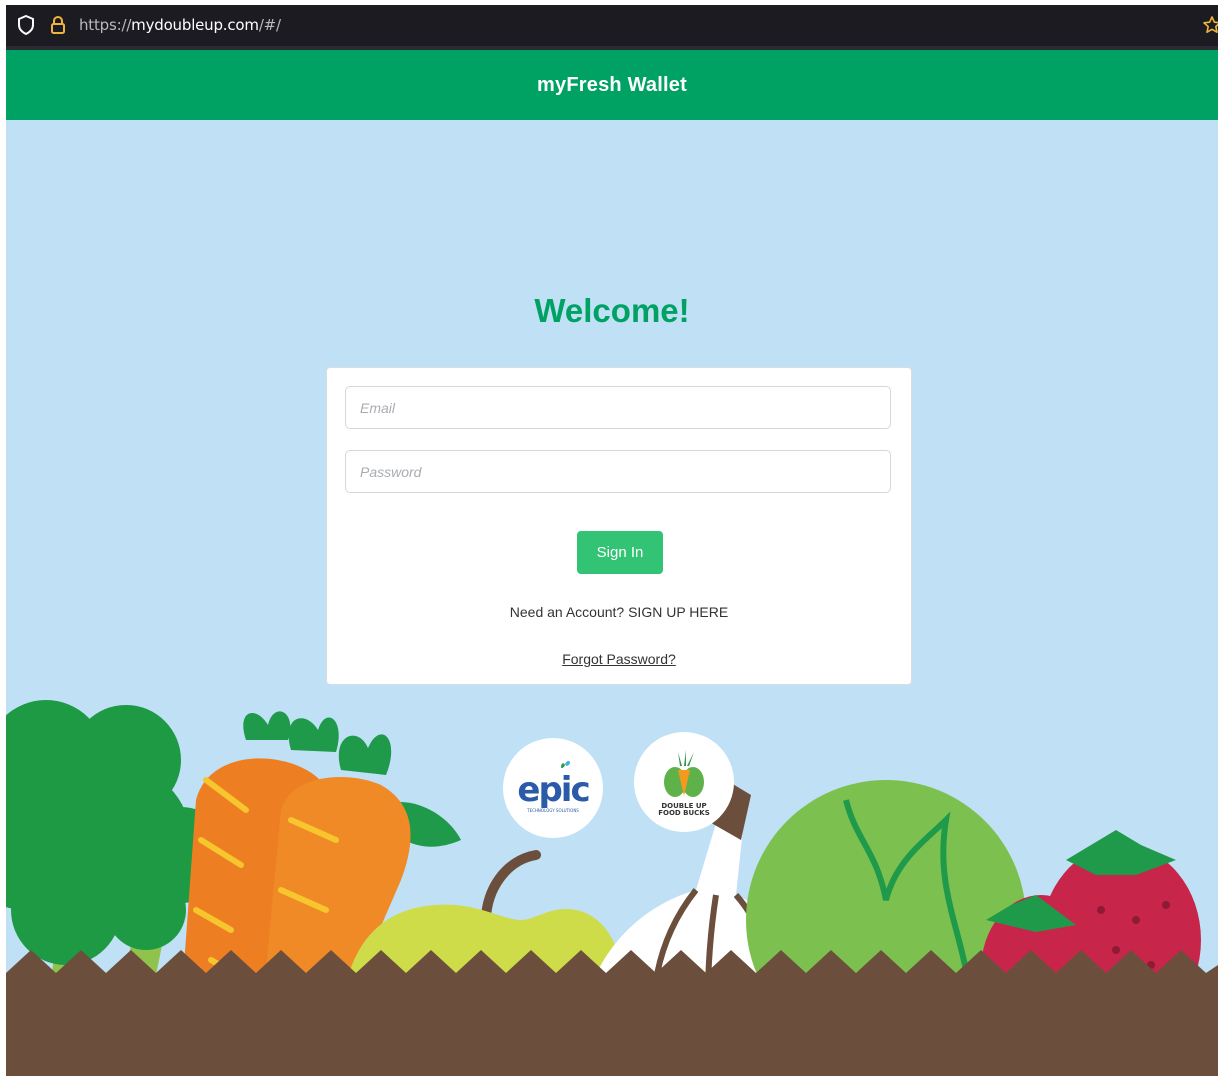 Image resolution: width=1218 pixels, height=1076 pixels. Describe the element at coordinates (618, 471) in the screenshot. I see `password-input` at that location.